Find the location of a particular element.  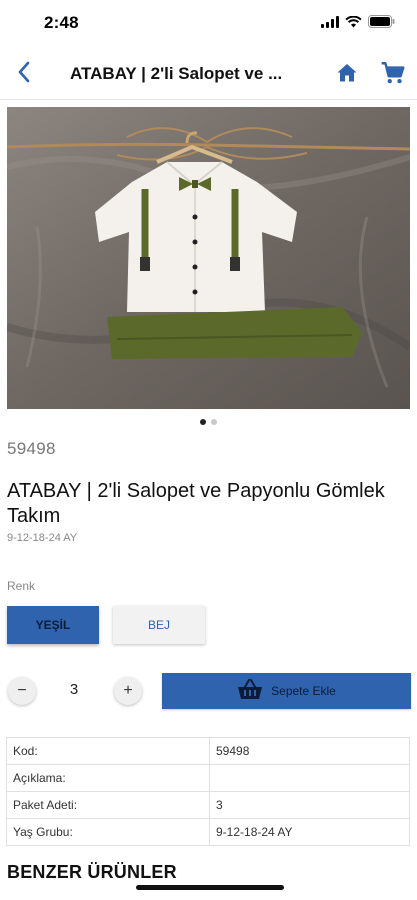

cart-button is located at coordinates (393, 73).